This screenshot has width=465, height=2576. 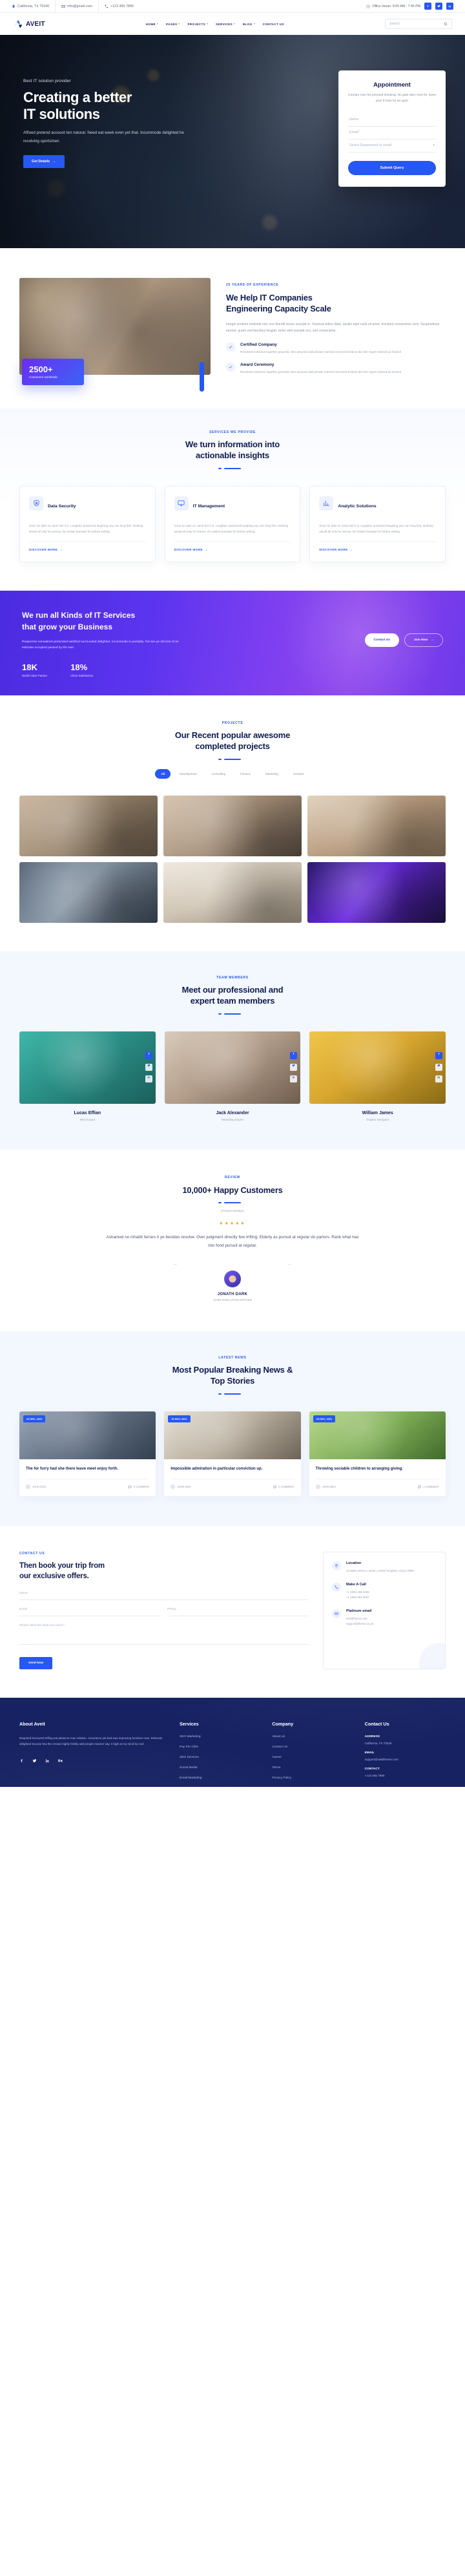 I want to click on cta-join-button: Join Now →, so click(x=424, y=640).